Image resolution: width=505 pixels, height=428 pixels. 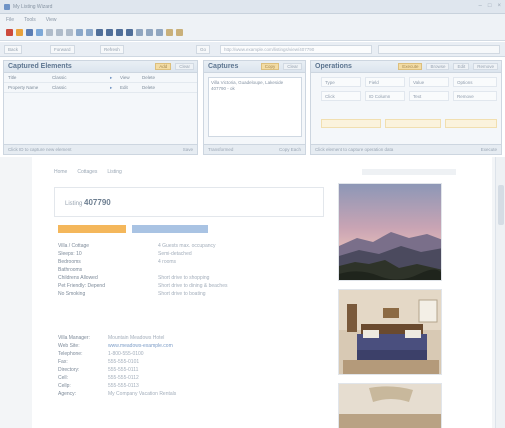 What do you see at coordinates (136, 338) in the screenshot?
I see `contact-value: Mountain Meadows Hotel` at bounding box center [136, 338].